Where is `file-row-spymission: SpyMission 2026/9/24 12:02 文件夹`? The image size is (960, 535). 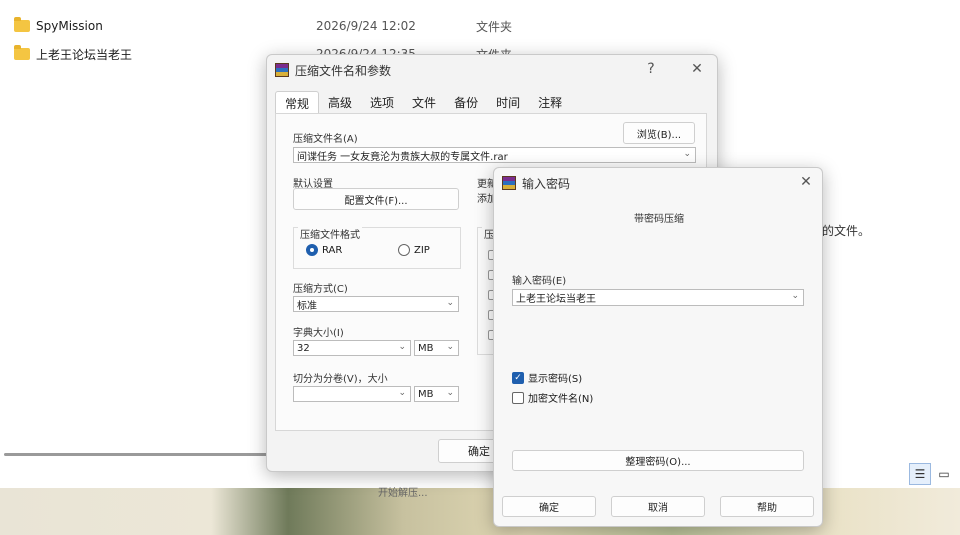
file-row-spymission: SpyMission 2026/9/24 12:02 文件夹 is located at coordinates (334, 26).